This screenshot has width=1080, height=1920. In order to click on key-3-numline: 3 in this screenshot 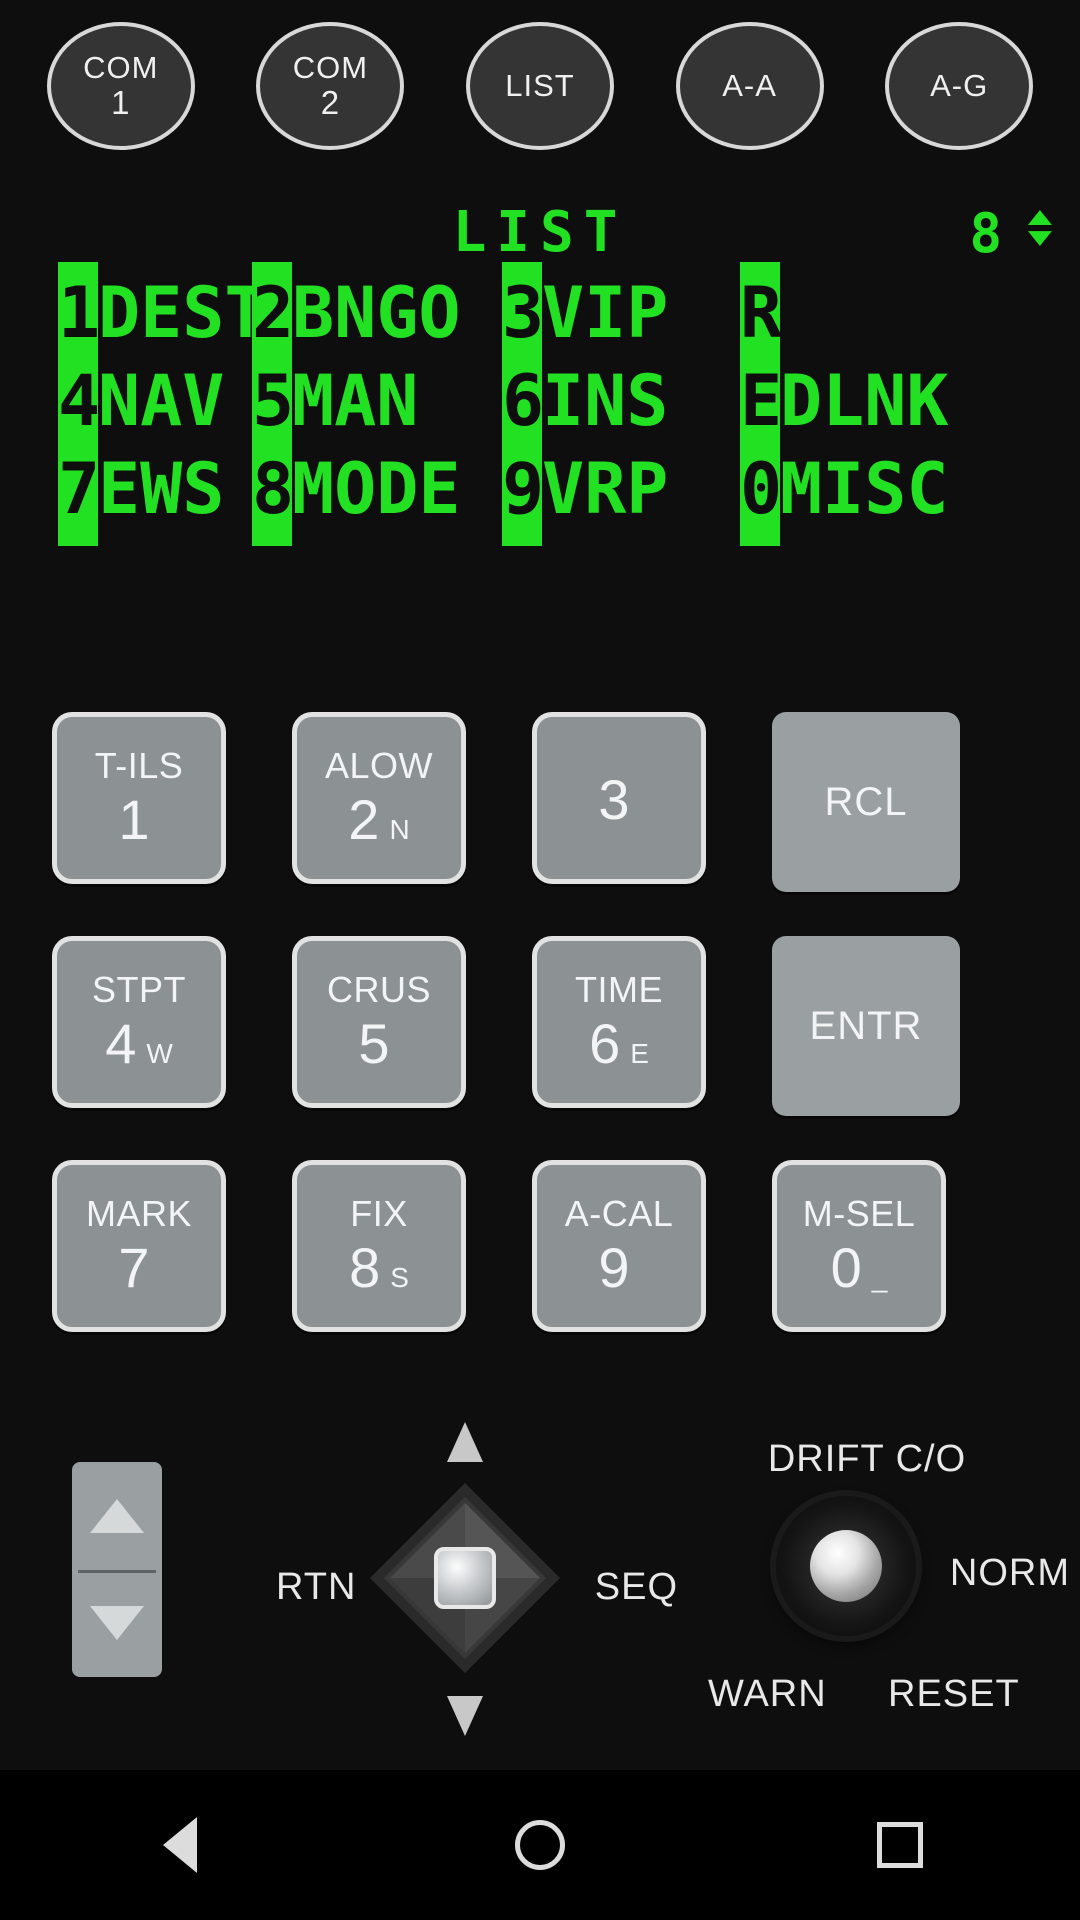, I will do `click(618, 800)`.